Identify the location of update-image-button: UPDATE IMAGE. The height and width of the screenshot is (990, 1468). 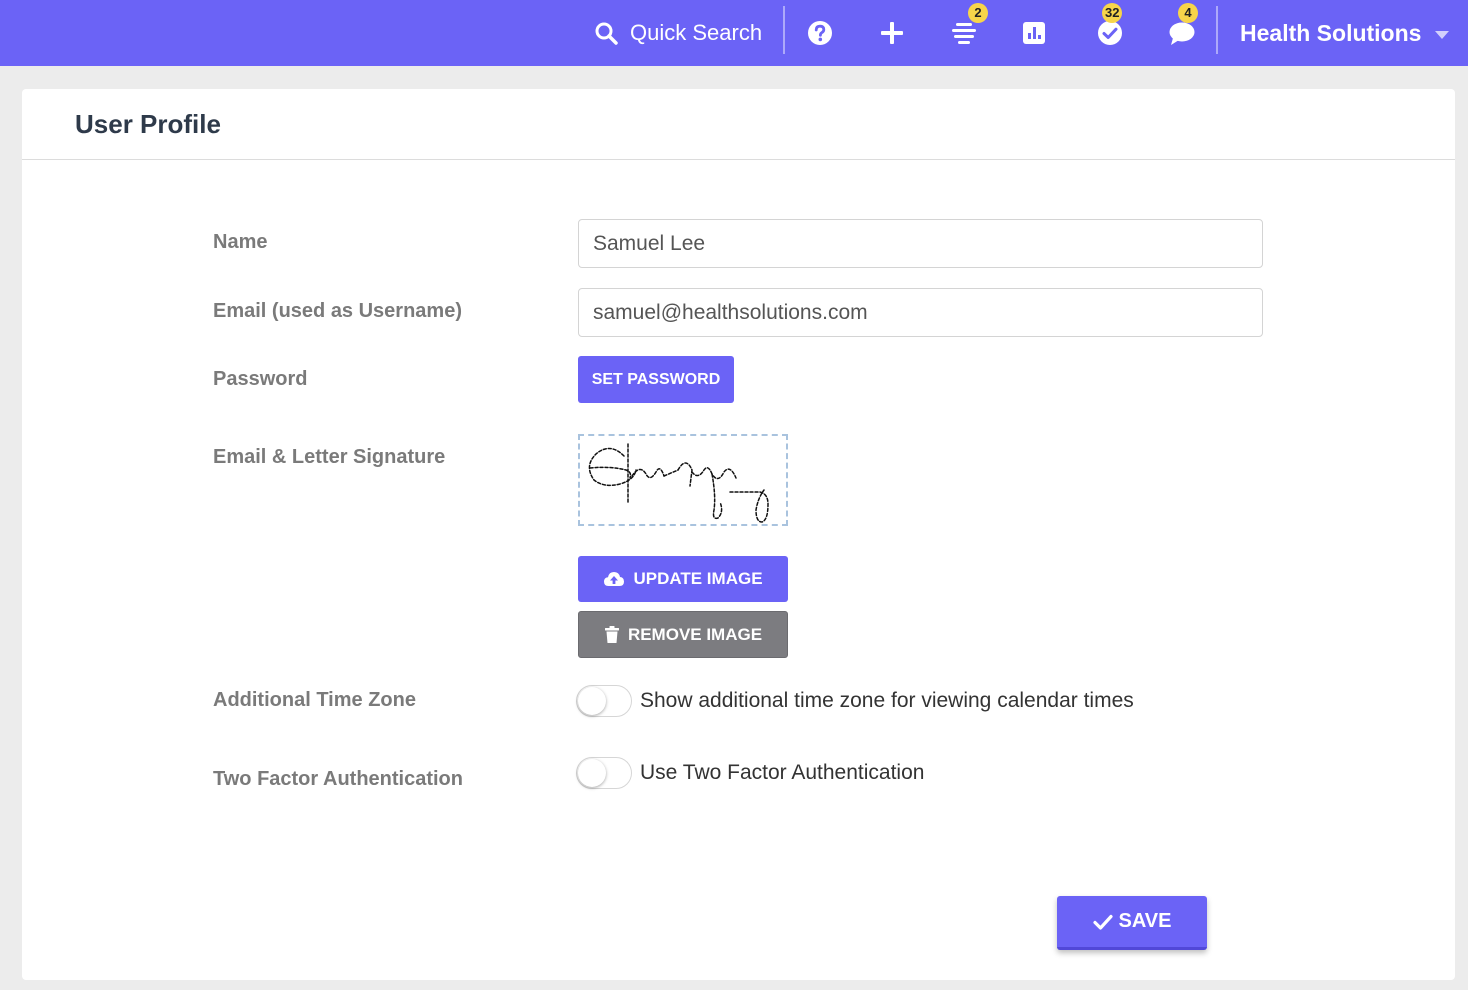
(683, 579).